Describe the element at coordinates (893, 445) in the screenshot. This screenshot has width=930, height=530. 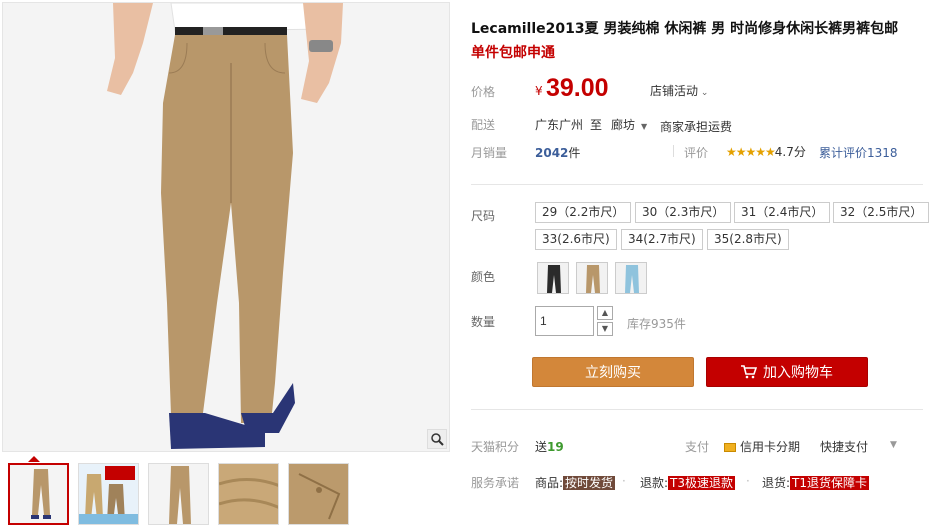
I see `payment-caret-down-icon: ▼` at that location.